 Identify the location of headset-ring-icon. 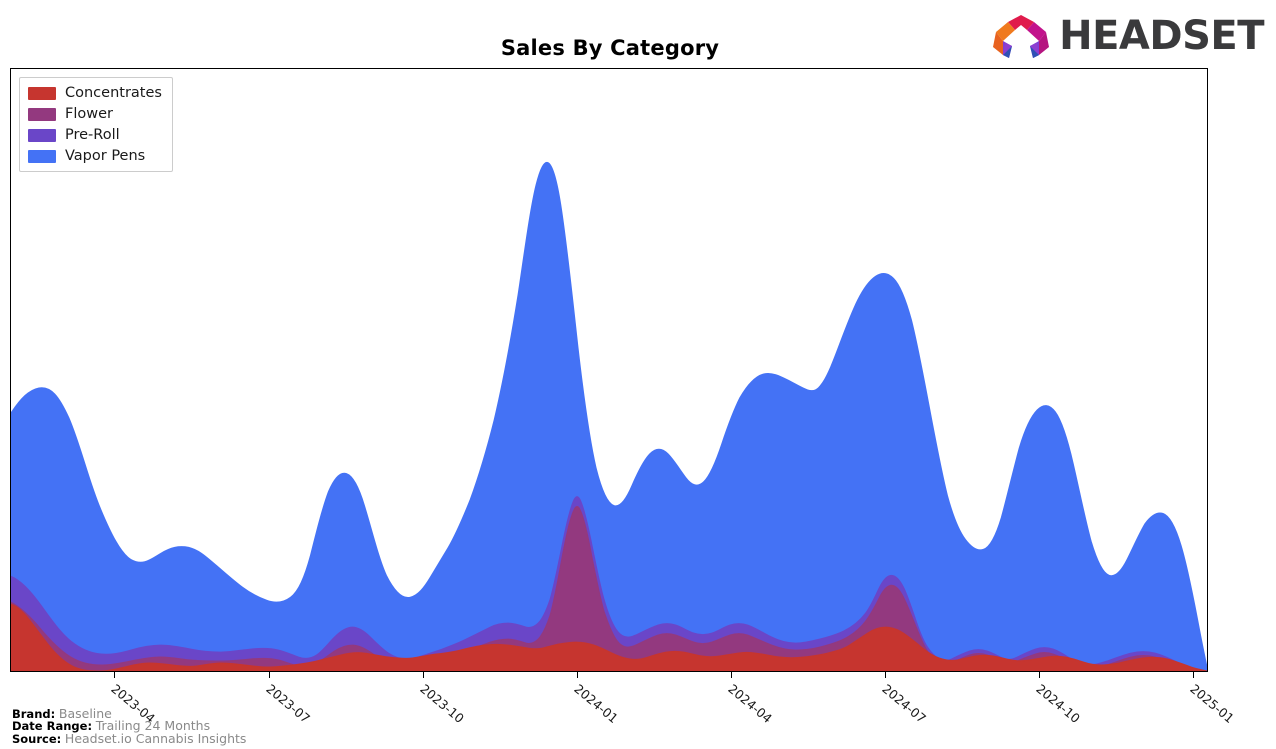
(1021, 36).